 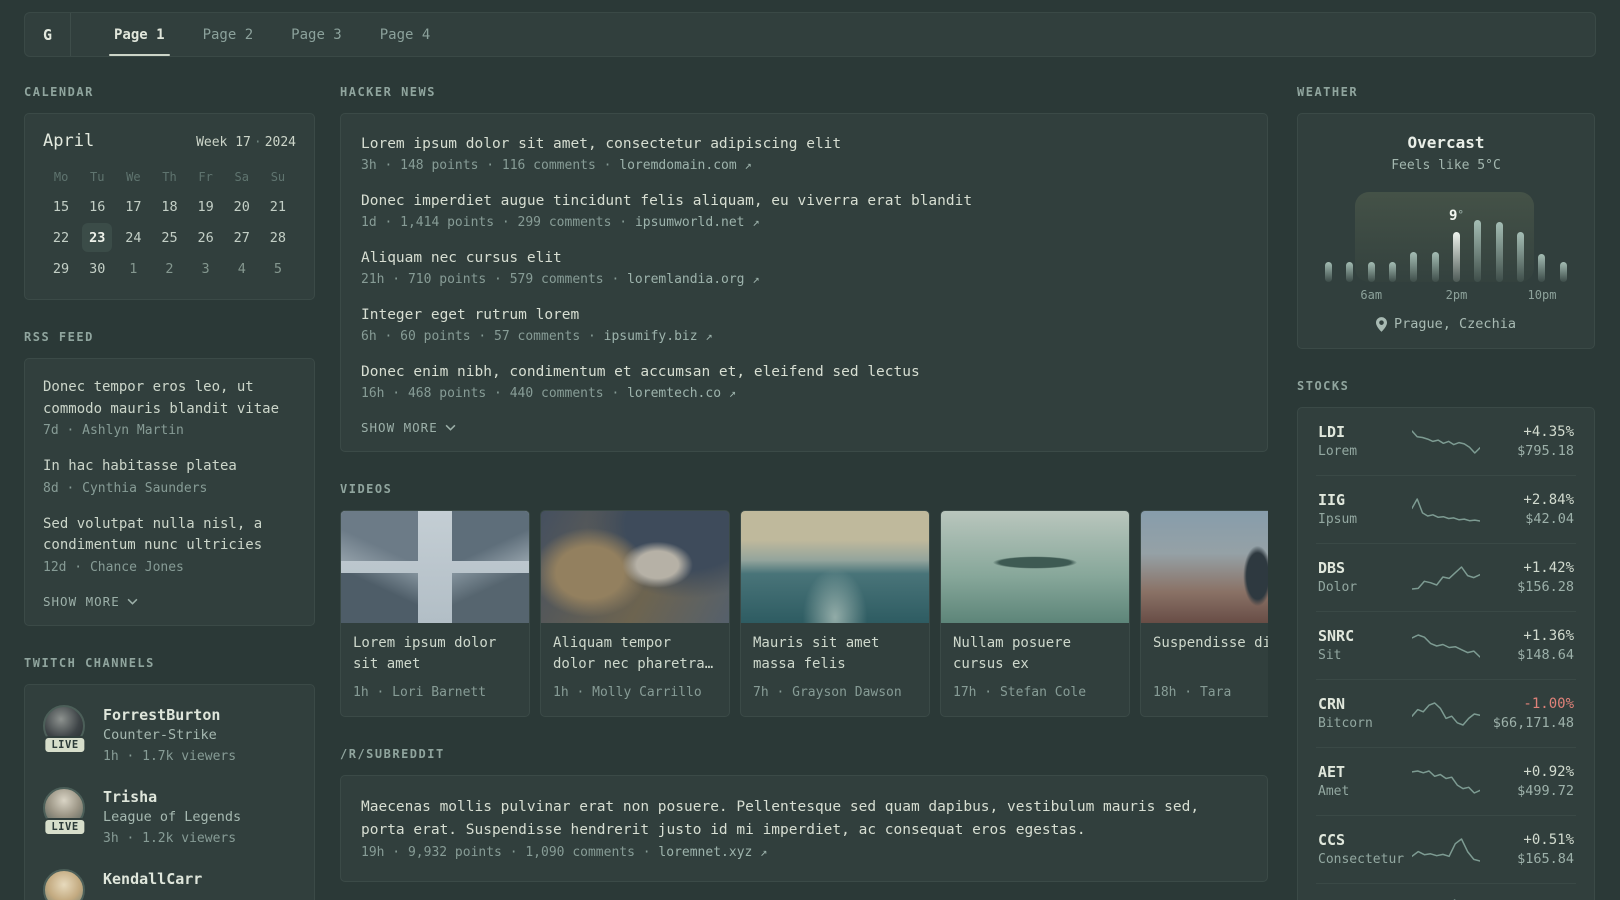 I want to click on calendar-day: 24, so click(x=133, y=237).